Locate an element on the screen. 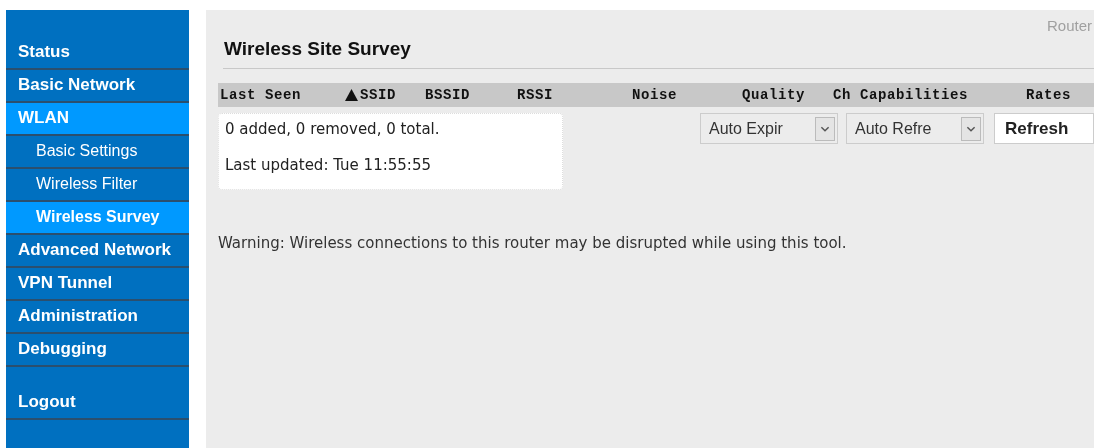  column-header: Ch is located at coordinates (842, 95).